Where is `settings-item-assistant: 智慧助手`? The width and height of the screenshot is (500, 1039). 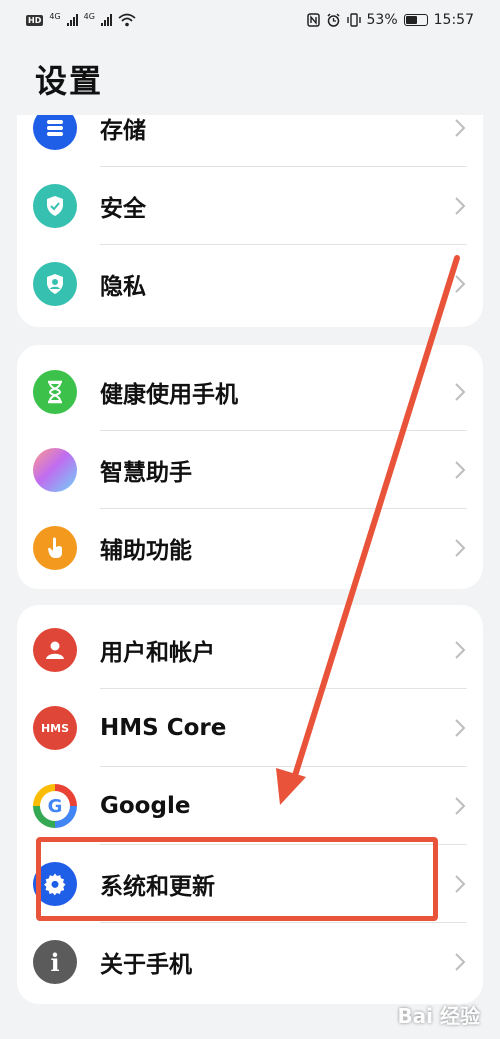
settings-item-assistant: 智慧助手 is located at coordinates (250, 470).